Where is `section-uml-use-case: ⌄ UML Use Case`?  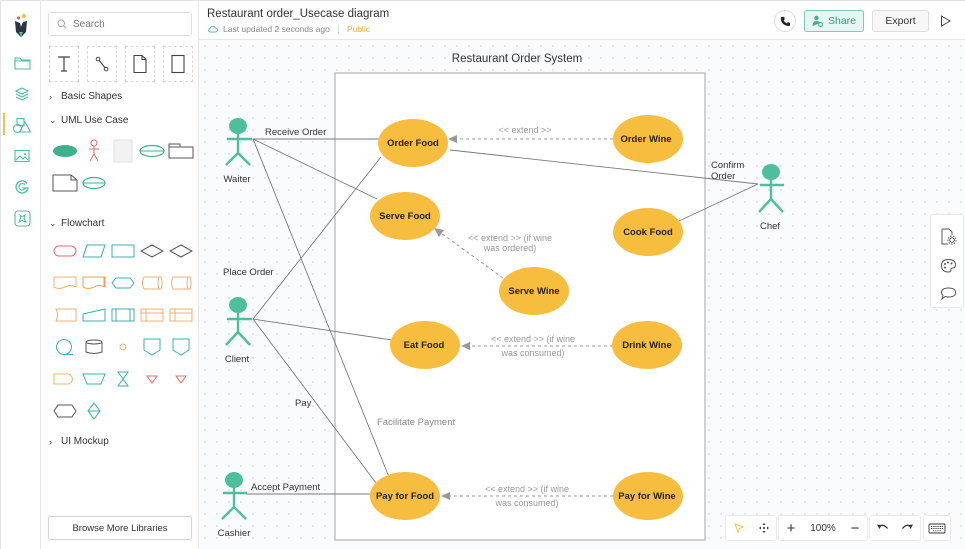
section-uml-use-case: ⌄ UML Use Case is located at coordinates (88, 120).